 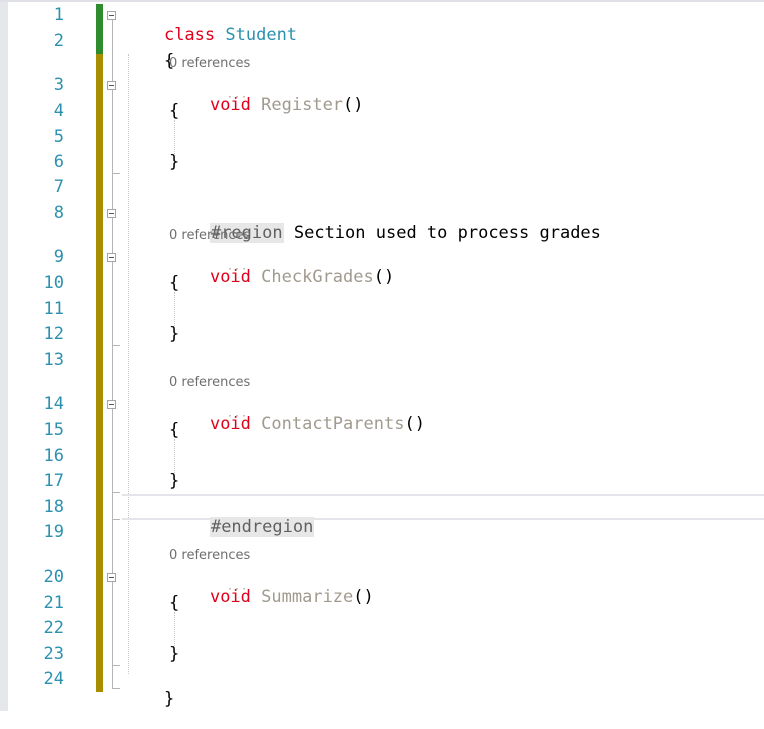 I want to click on indent-guide, so click(x=128, y=364).